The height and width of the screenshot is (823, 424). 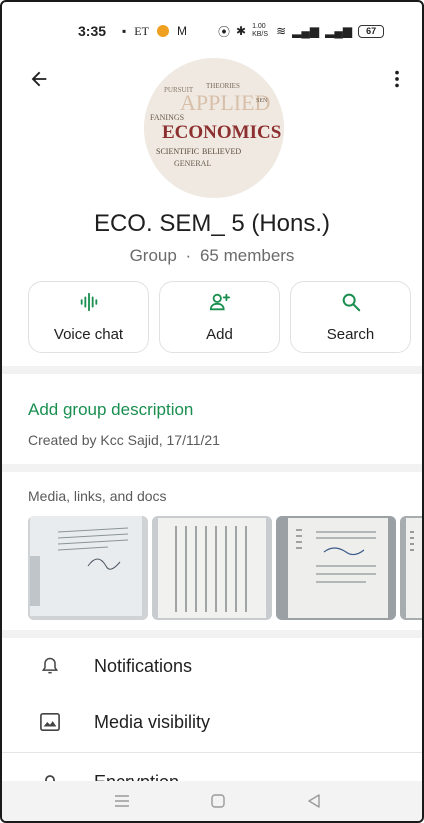 What do you see at coordinates (221, 151) in the screenshot?
I see `word-cloud-word: BELIEVED` at bounding box center [221, 151].